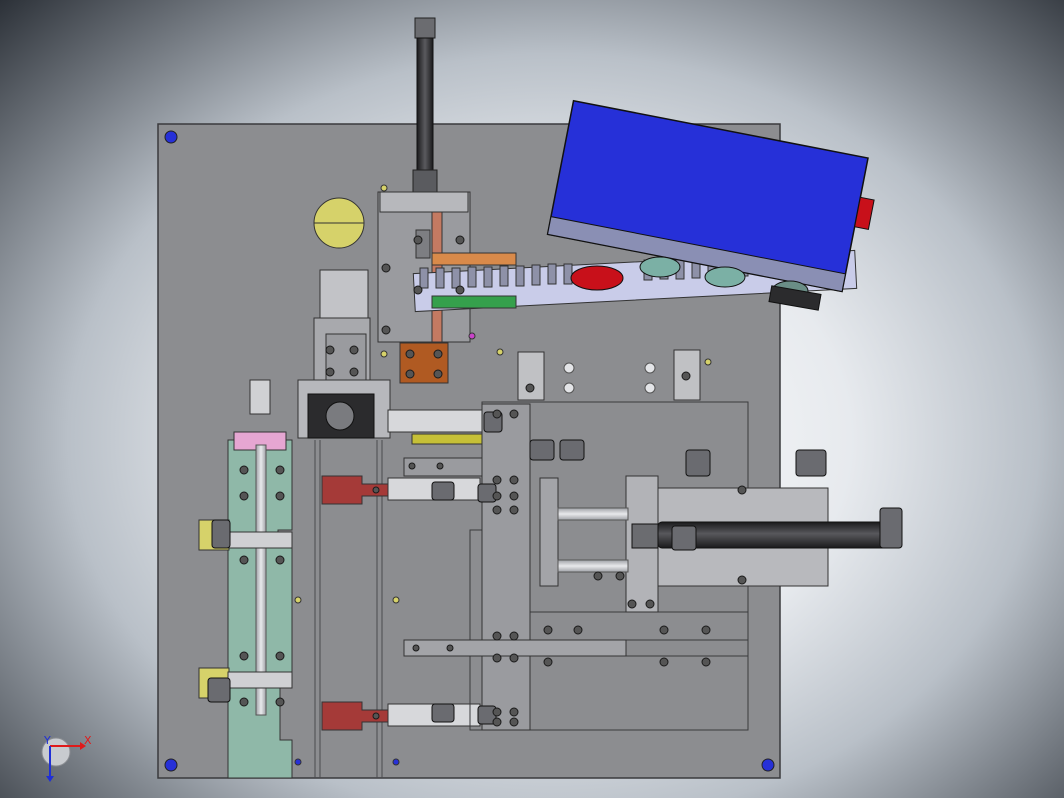  What do you see at coordinates (47, 740) in the screenshot?
I see `triad-y-label: Y` at bounding box center [47, 740].